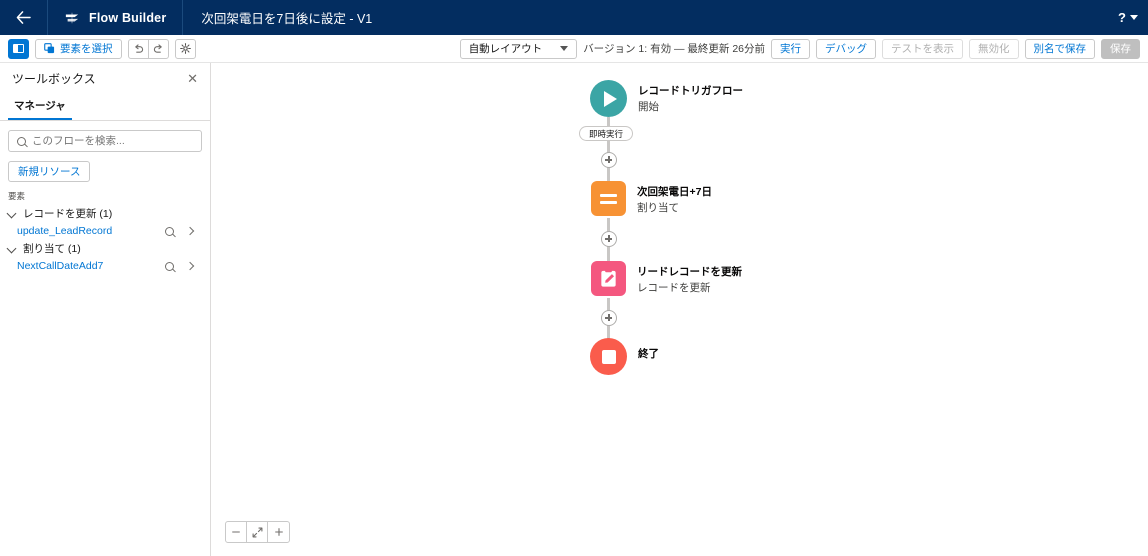 Image resolution: width=1148 pixels, height=556 pixels. I want to click on toolbox-toggle-button, so click(18, 48).